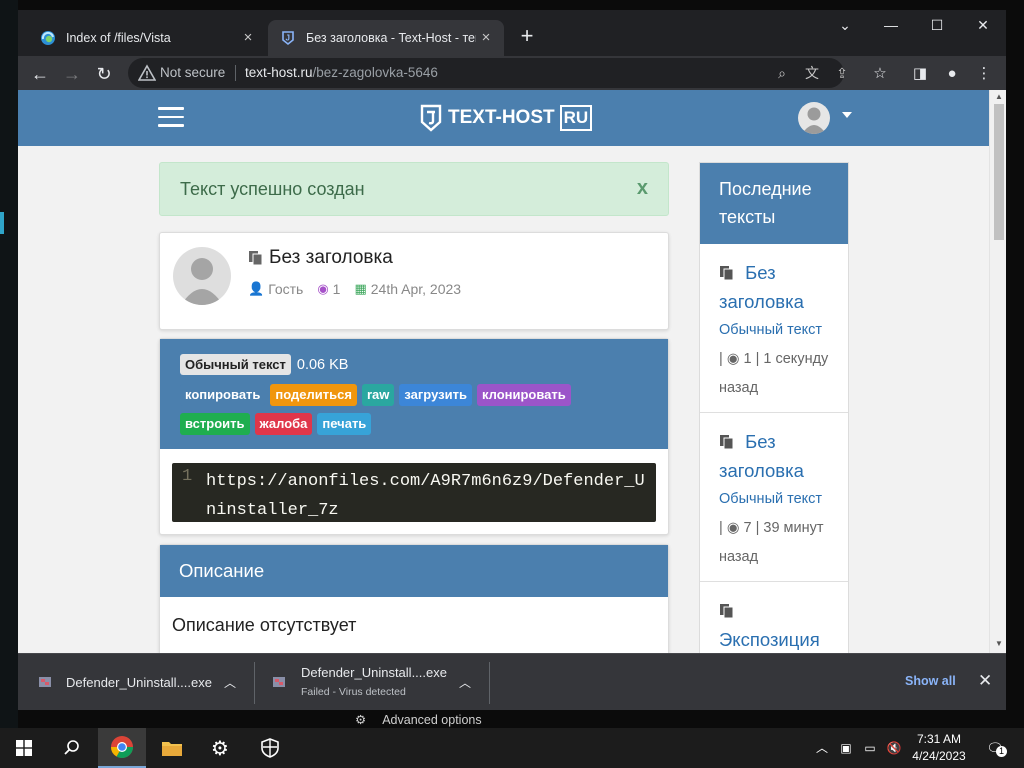 This screenshot has height=768, width=1024. What do you see at coordinates (264, 625) in the screenshot?
I see `description-body: Описание отсутствует` at bounding box center [264, 625].